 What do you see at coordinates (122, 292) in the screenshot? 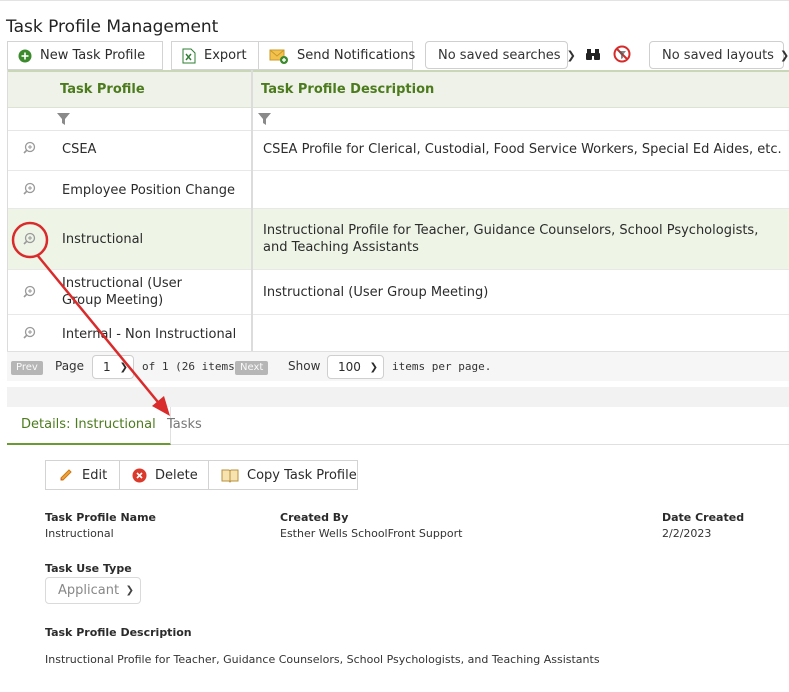
I see `task-profile-name: Instructional (User Group Meeting)` at bounding box center [122, 292].